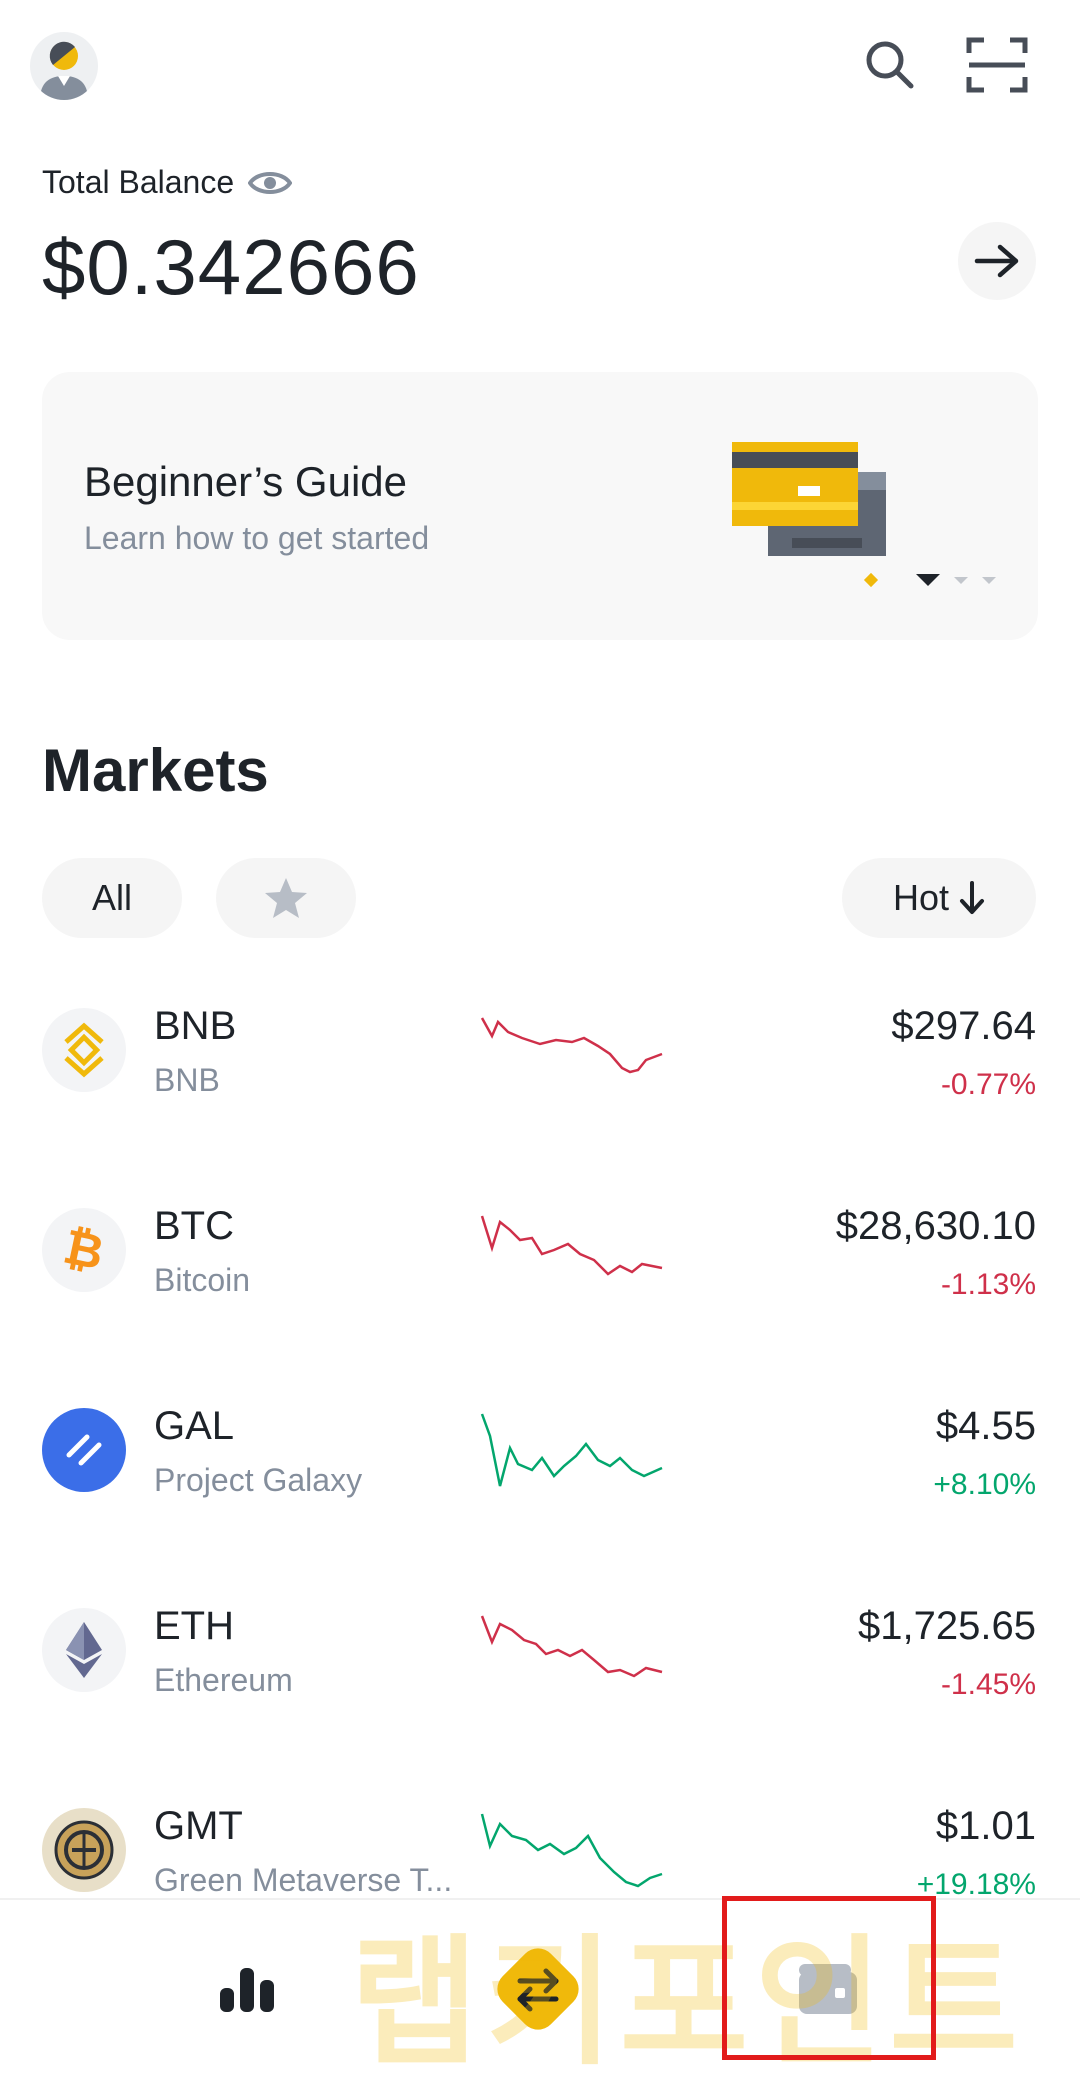  I want to click on eye-icon, so click(270, 183).